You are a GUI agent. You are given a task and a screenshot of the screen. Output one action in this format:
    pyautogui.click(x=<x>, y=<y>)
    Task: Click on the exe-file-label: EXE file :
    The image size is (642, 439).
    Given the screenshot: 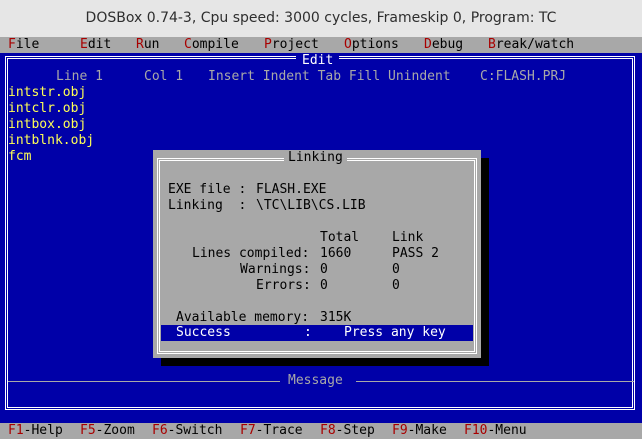 What is the action you would take?
    pyautogui.click(x=211, y=189)
    